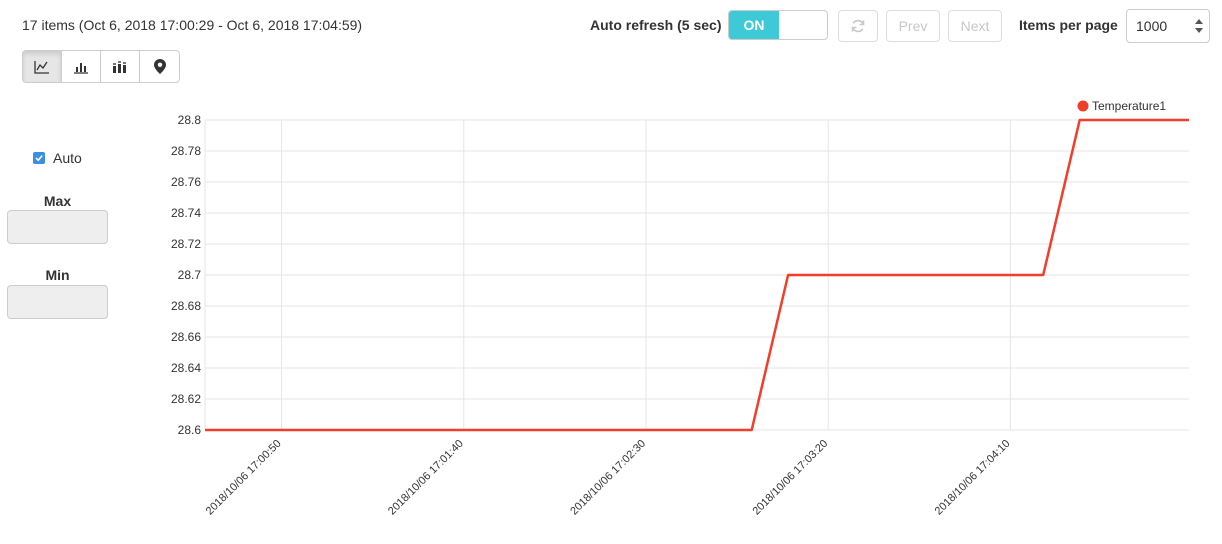  Describe the element at coordinates (244, 478) in the screenshot. I see `x-tick-label: 2018/10/06 17:00:50` at that location.